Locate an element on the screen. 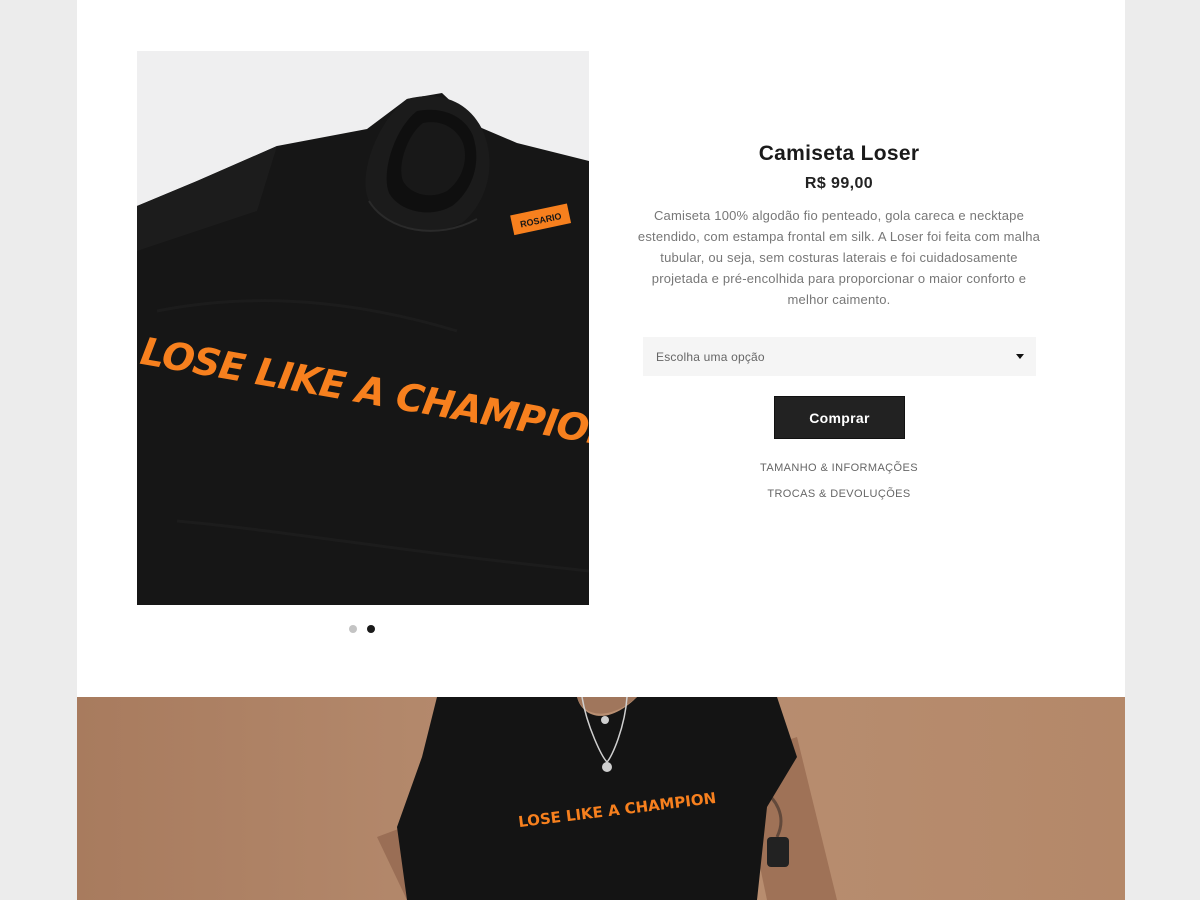  buy-button: Comprar is located at coordinates (839, 417).